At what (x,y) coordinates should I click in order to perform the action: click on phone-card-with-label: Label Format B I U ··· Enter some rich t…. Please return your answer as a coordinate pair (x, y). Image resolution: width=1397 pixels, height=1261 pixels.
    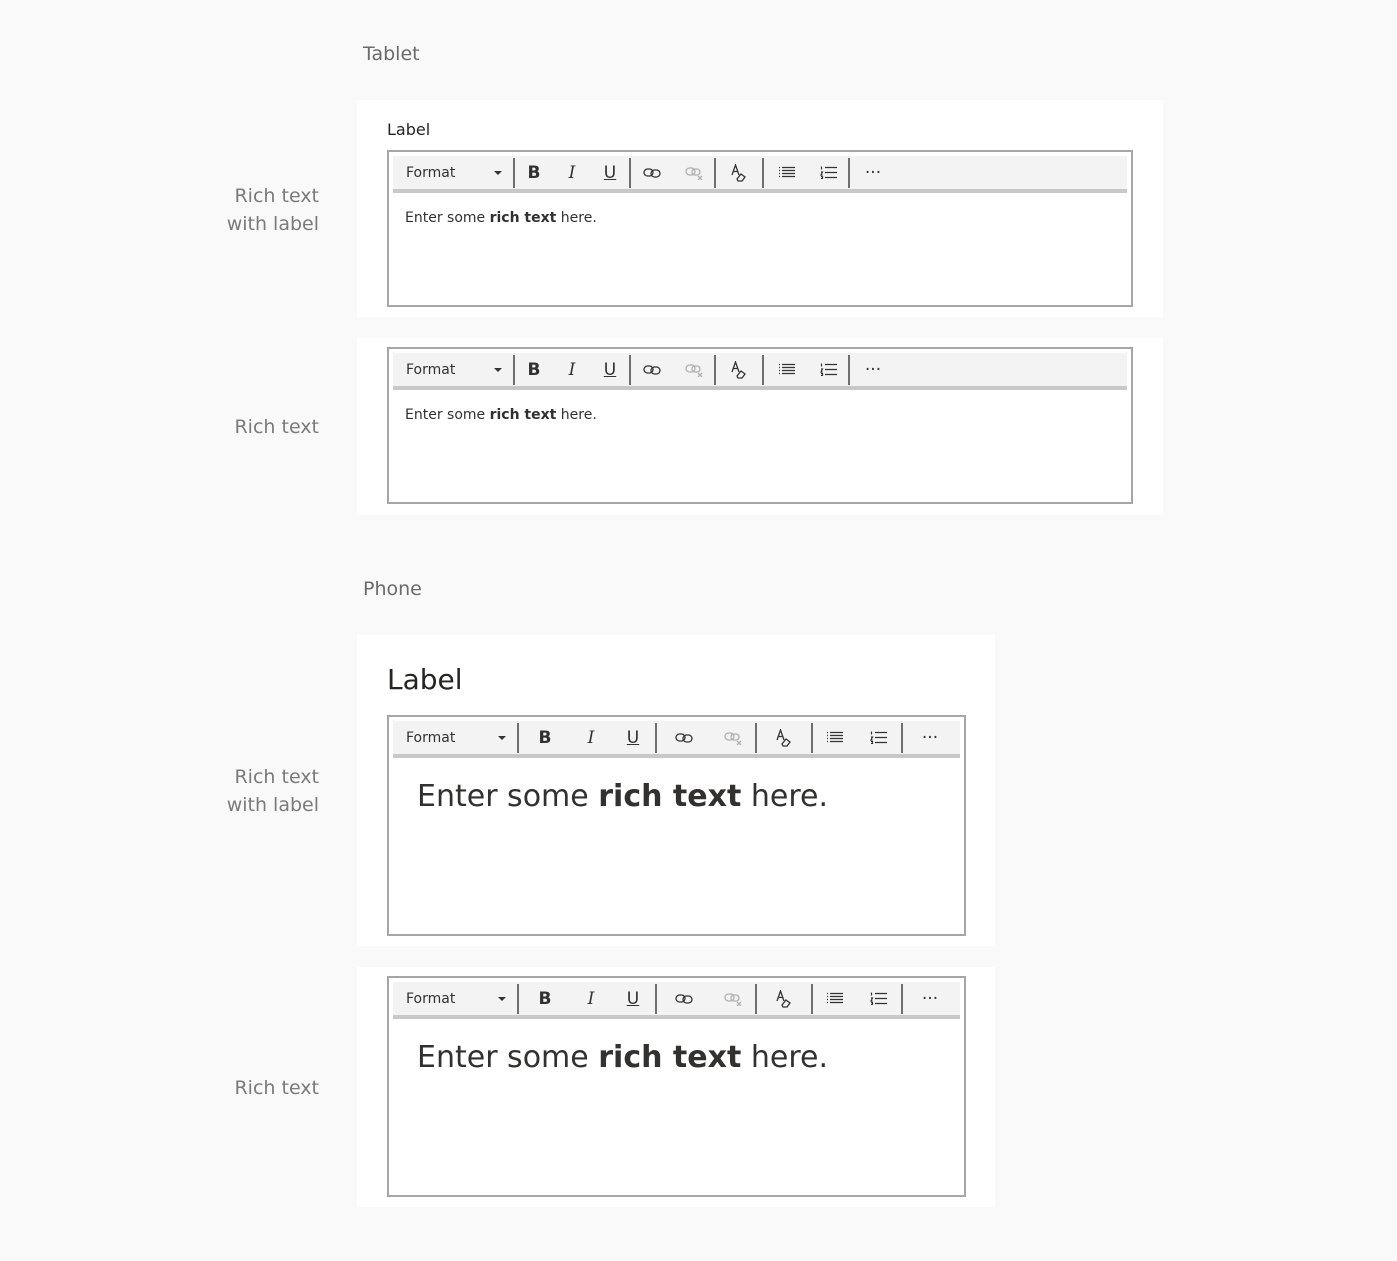
    Looking at the image, I should click on (676, 790).